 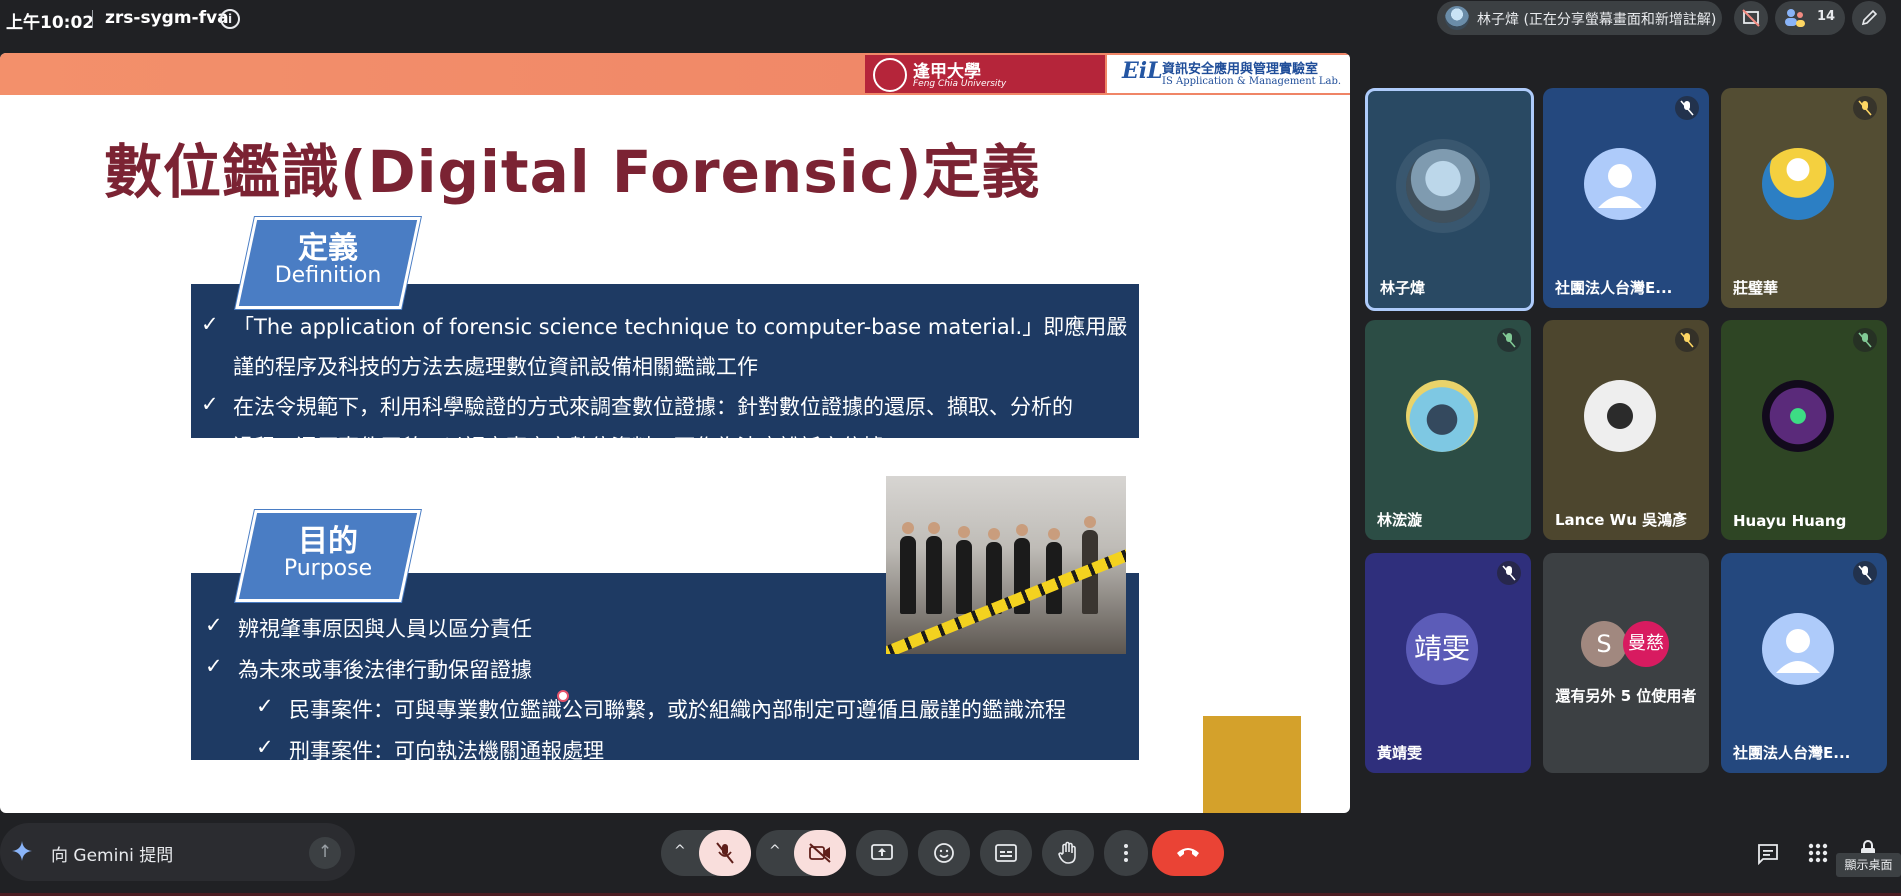 I want to click on chat-icon, so click(x=1768, y=854).